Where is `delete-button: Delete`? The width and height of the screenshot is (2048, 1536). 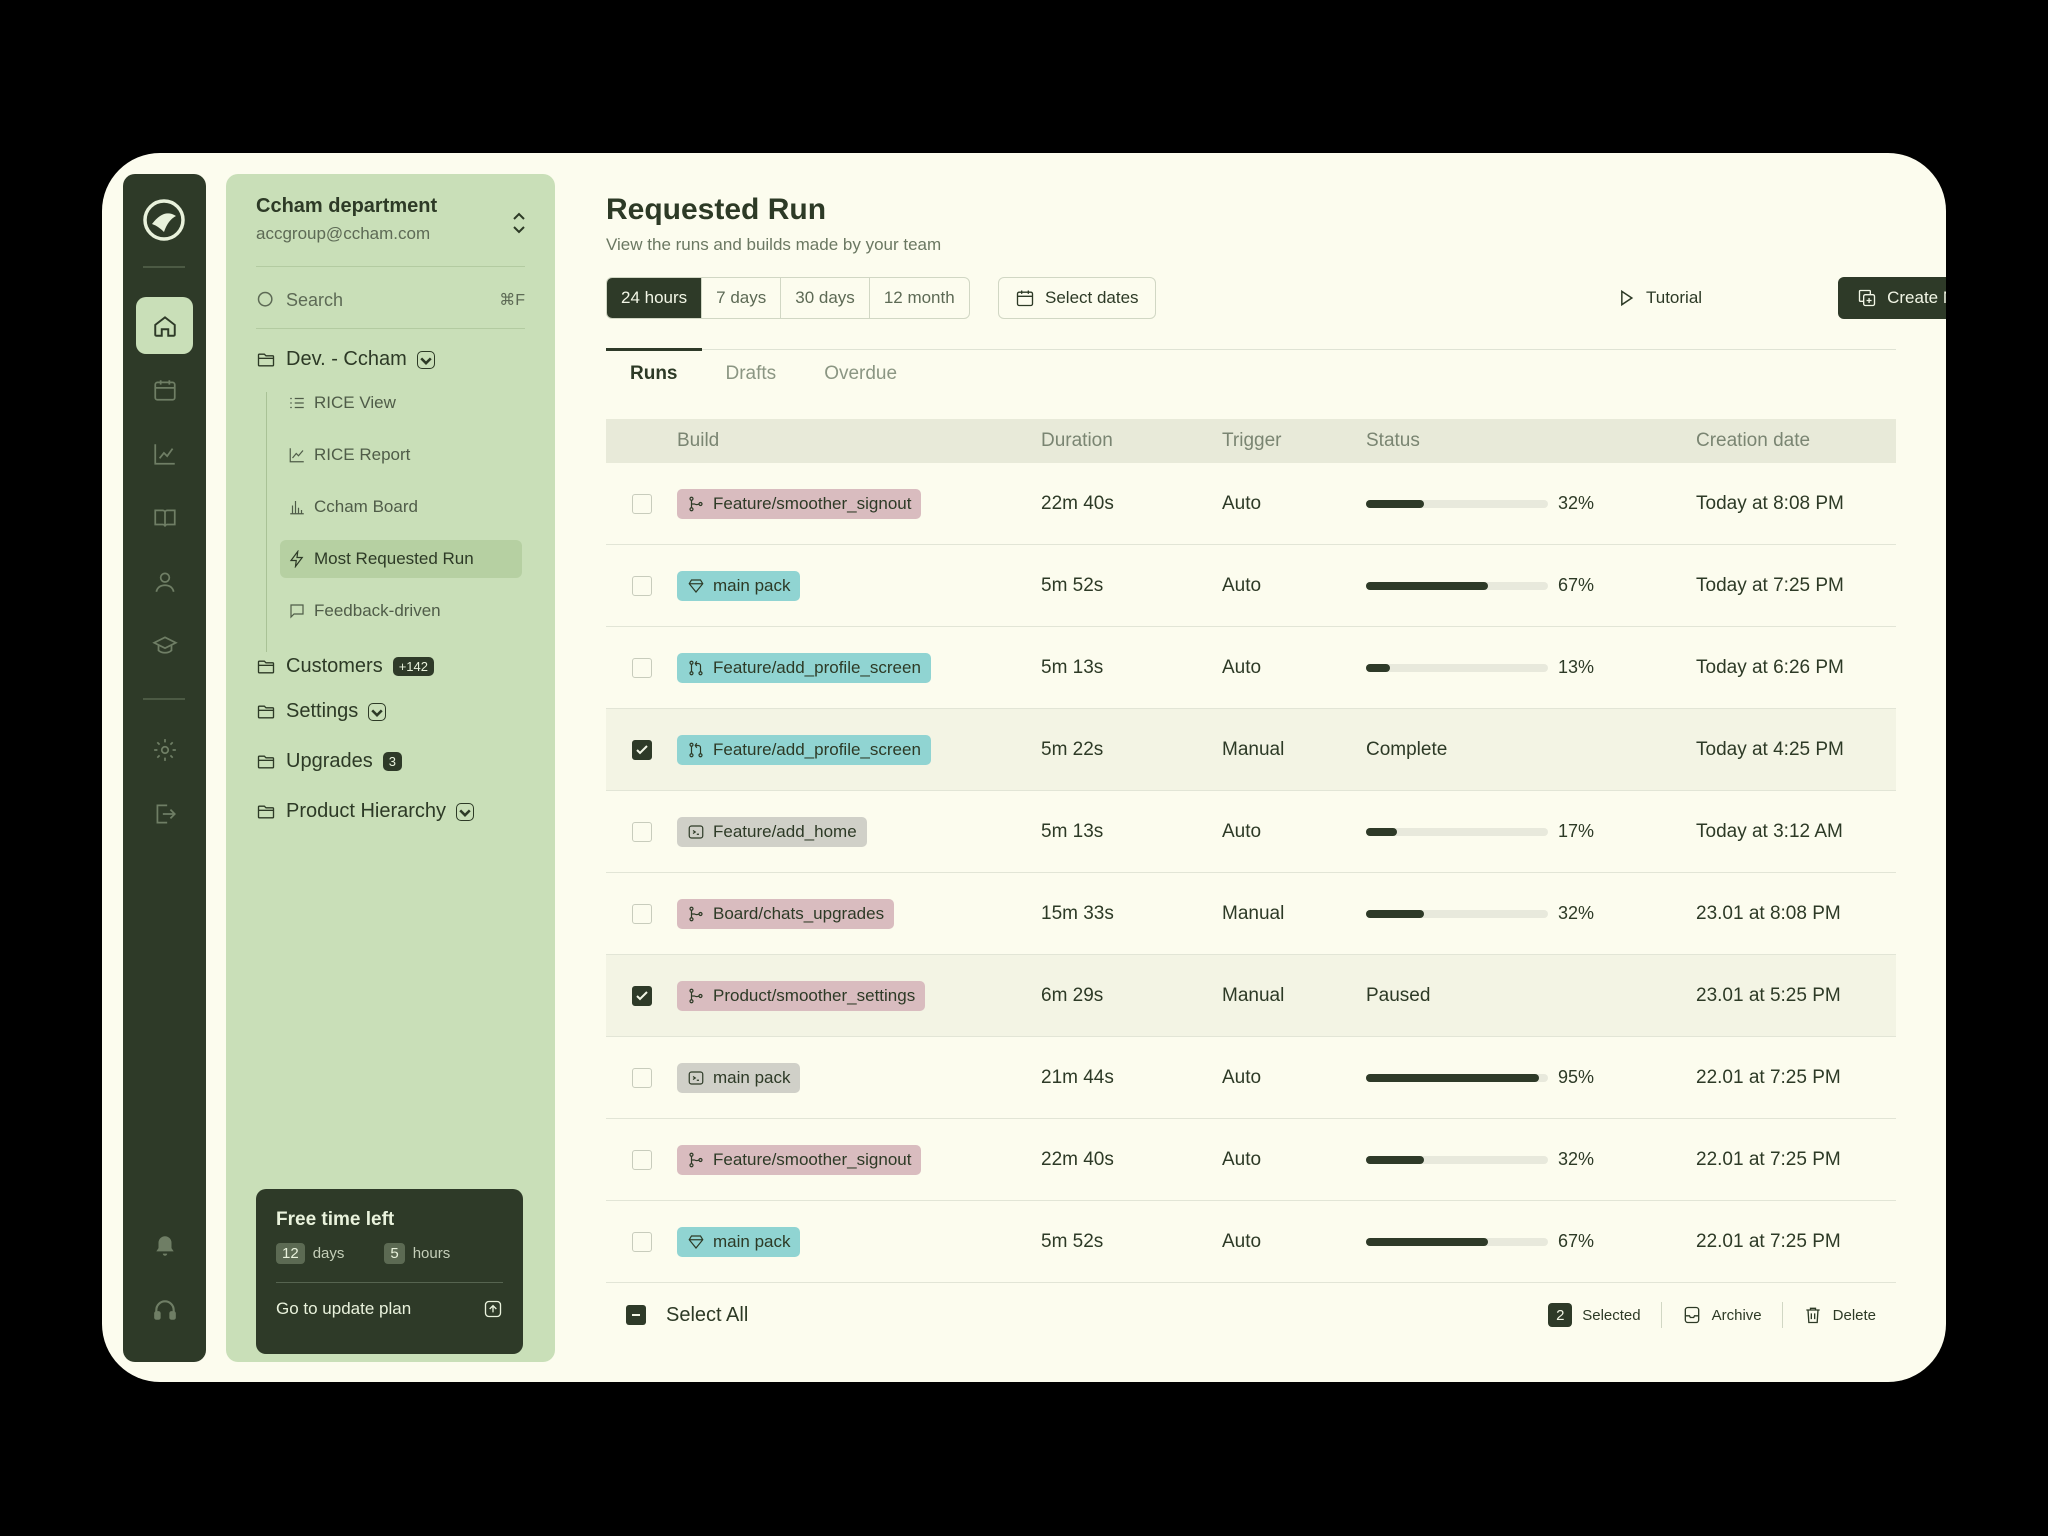 delete-button: Delete is located at coordinates (1839, 1315).